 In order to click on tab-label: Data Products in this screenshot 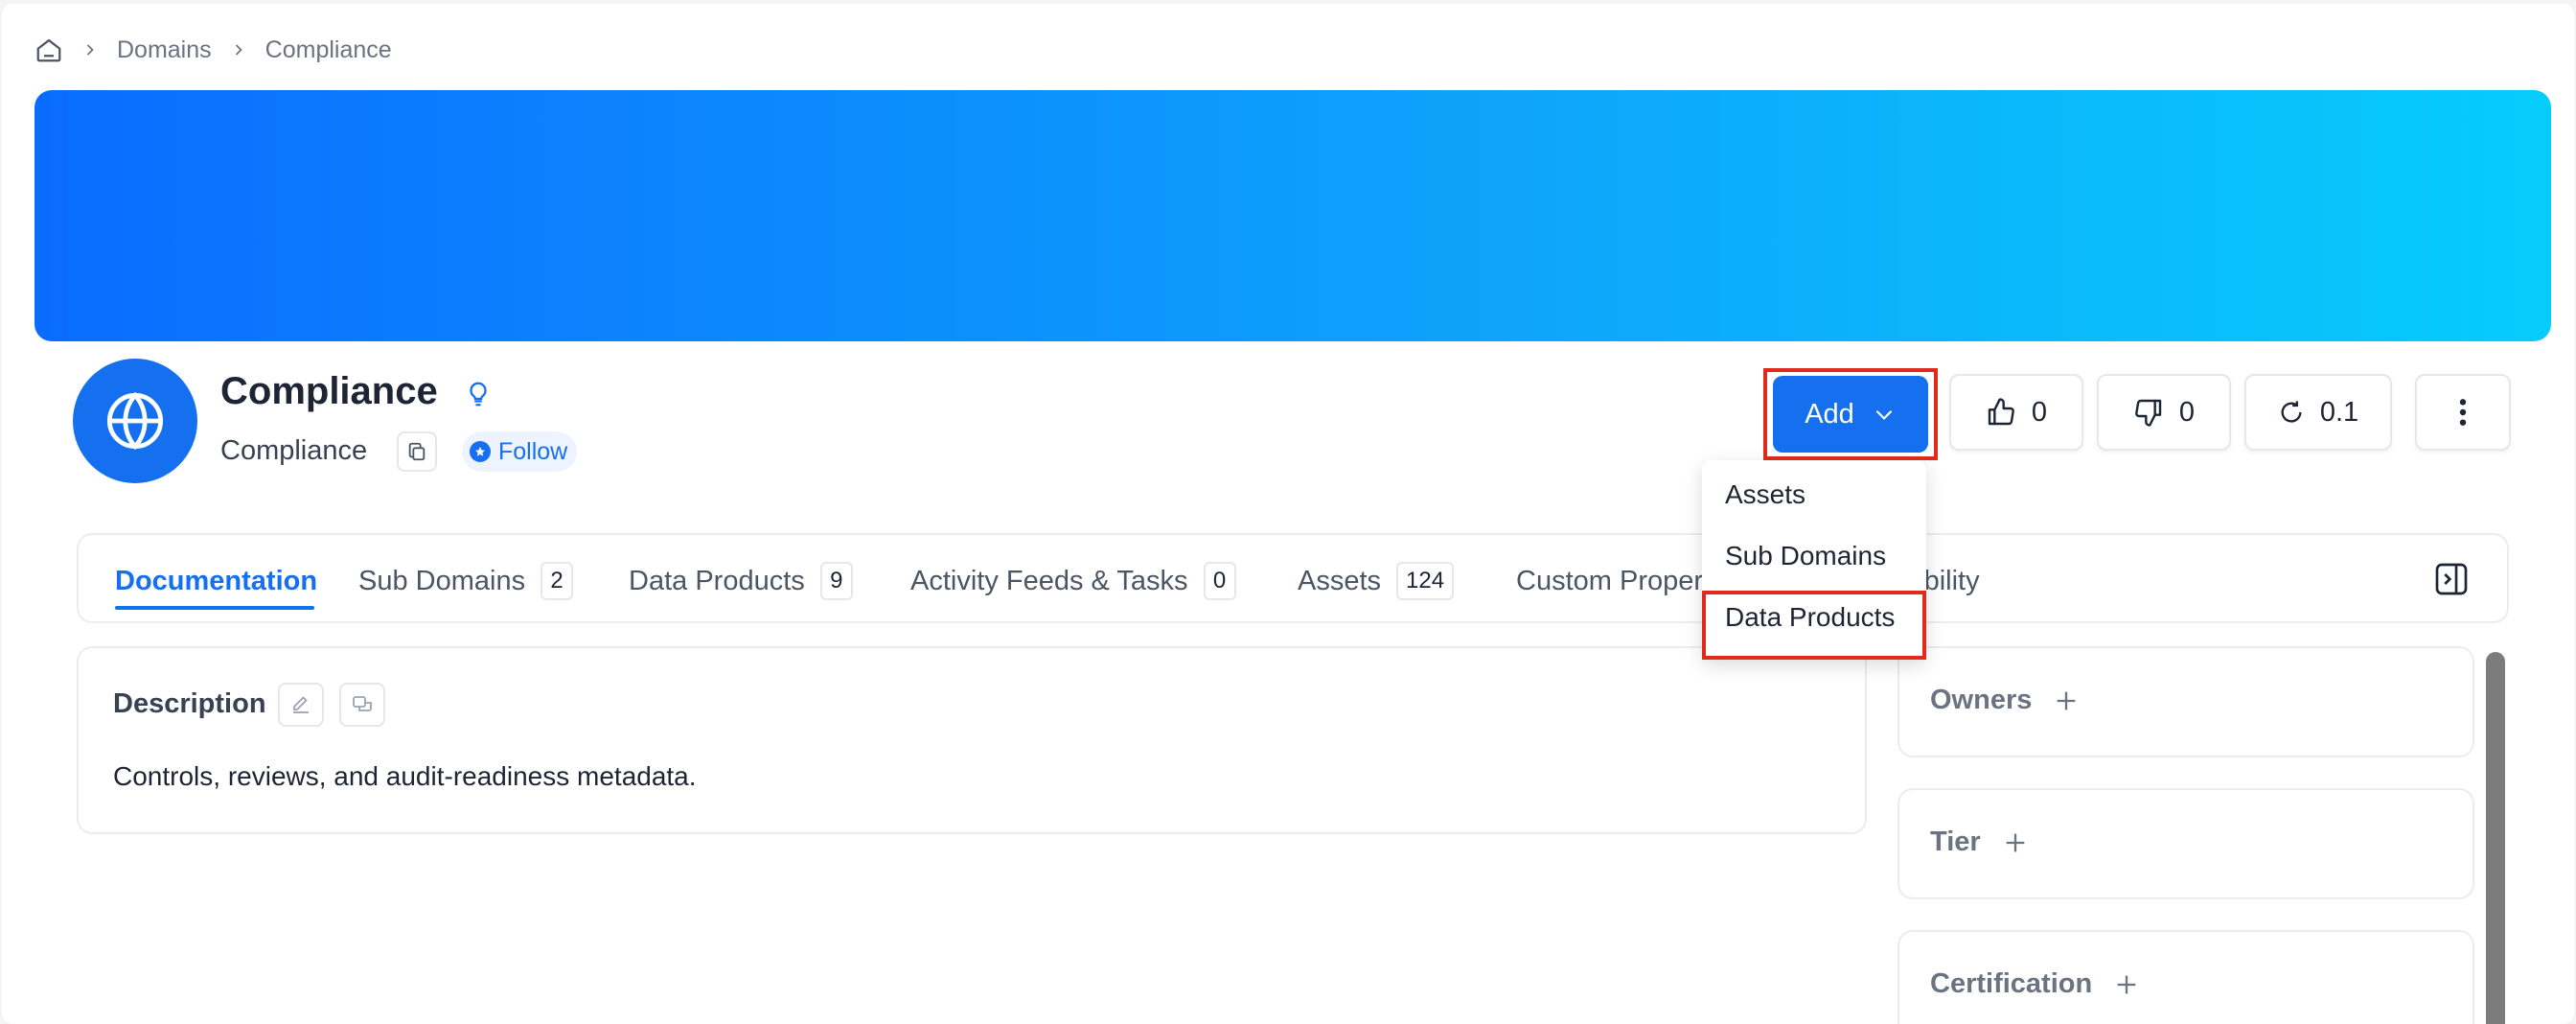, I will do `click(717, 580)`.